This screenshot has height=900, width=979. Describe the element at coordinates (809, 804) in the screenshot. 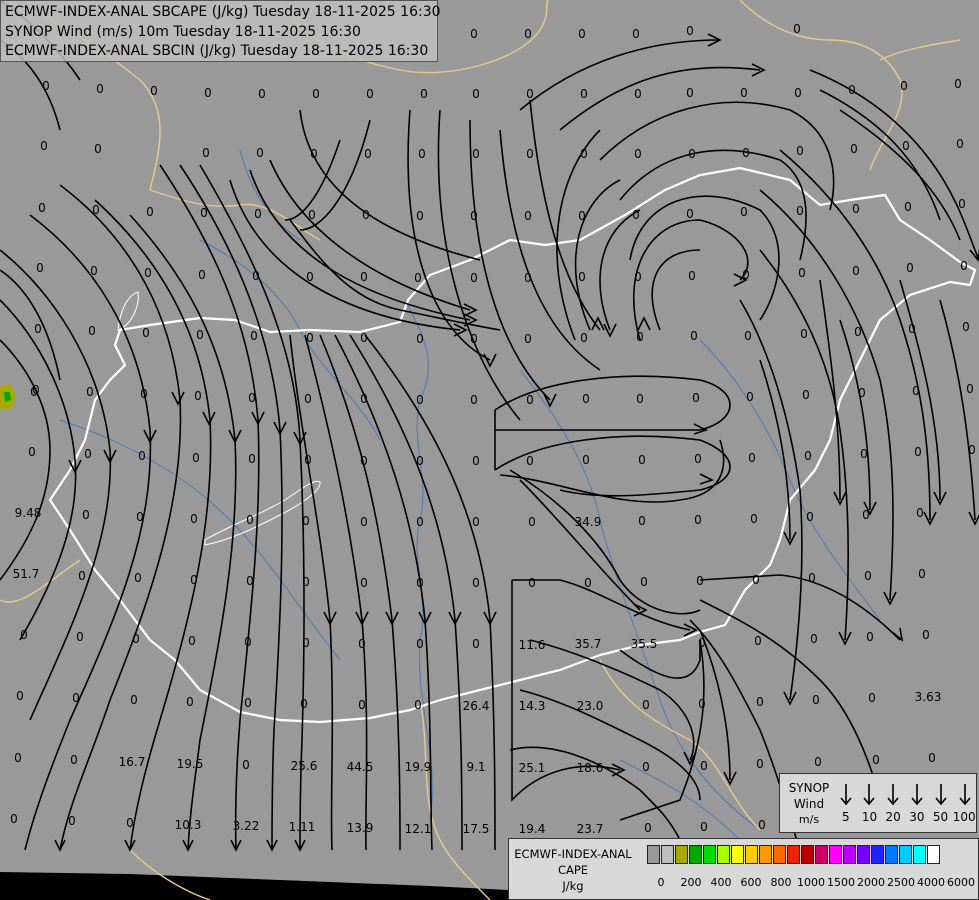

I see `wind-legend-label: SYNOP Wind m/s` at that location.